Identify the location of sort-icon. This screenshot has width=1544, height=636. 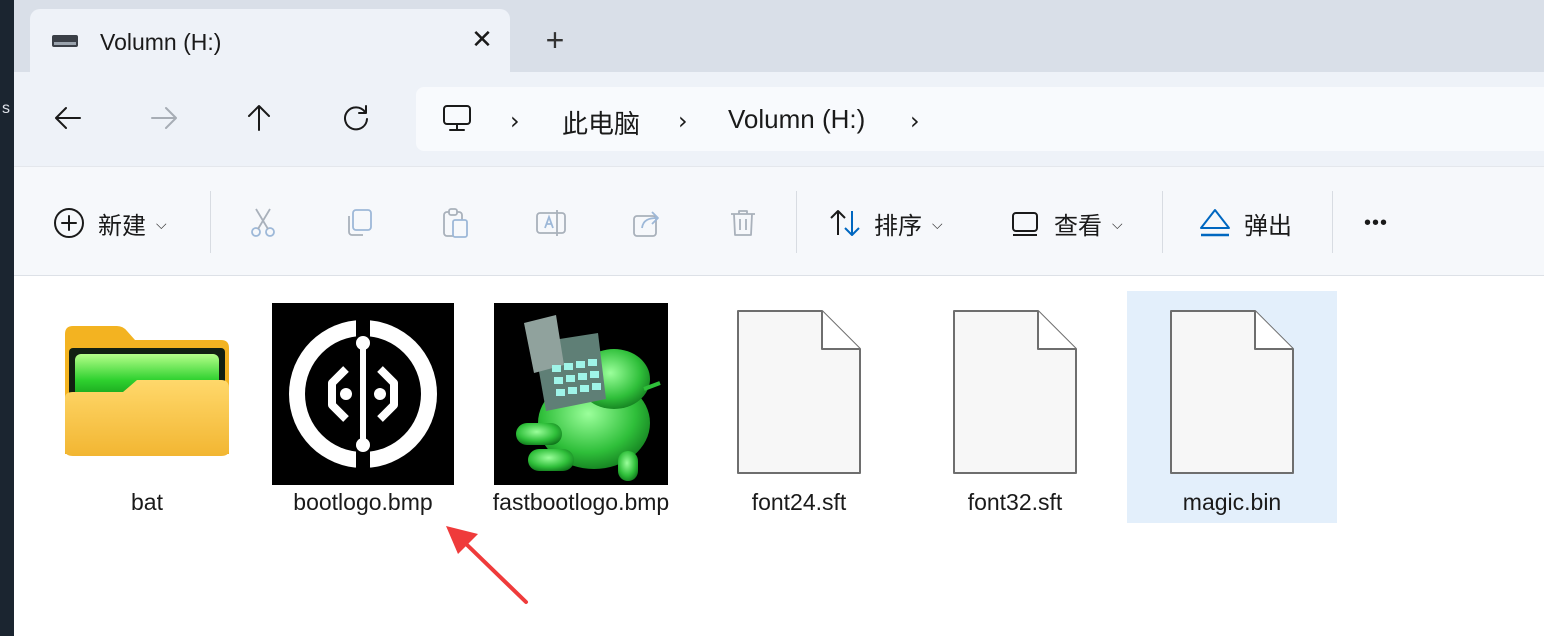
(845, 223).